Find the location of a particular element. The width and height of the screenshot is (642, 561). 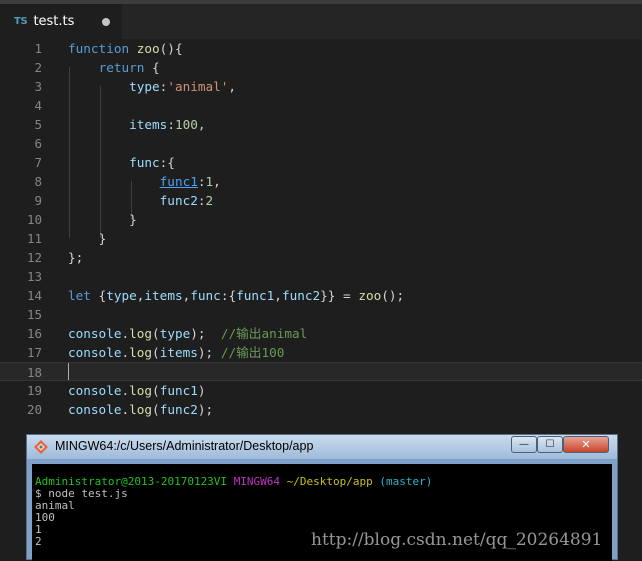

code-line: 2 return { is located at coordinates (321, 67).